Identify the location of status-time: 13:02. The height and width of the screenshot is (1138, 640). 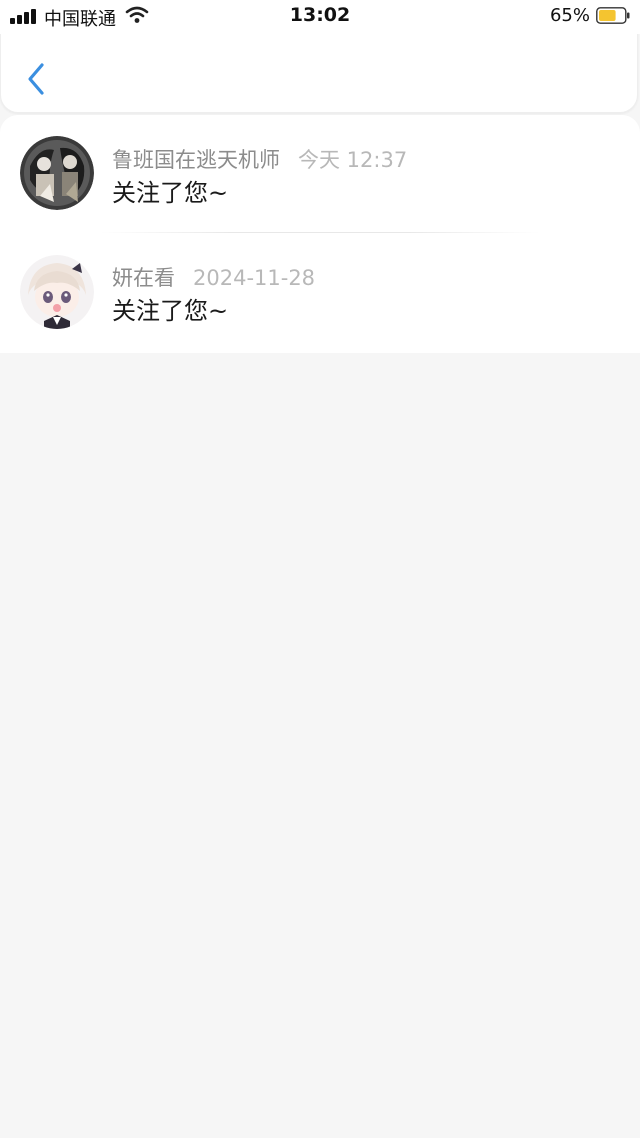
(320, 15).